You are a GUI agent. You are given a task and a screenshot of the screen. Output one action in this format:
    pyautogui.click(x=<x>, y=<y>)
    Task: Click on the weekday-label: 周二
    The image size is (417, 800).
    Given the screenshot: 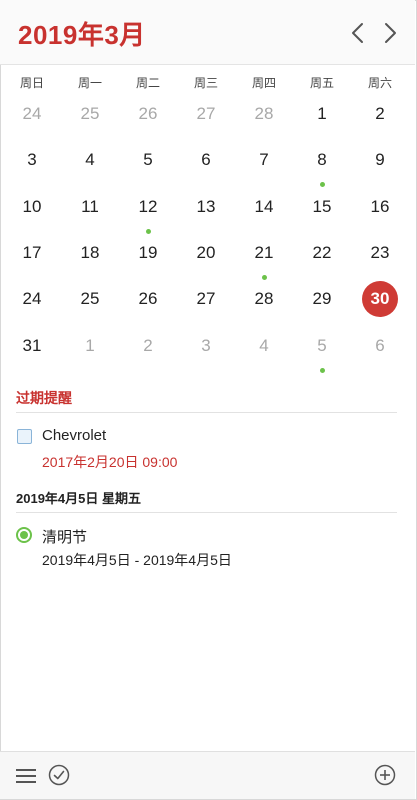 What is the action you would take?
    pyautogui.click(x=147, y=83)
    